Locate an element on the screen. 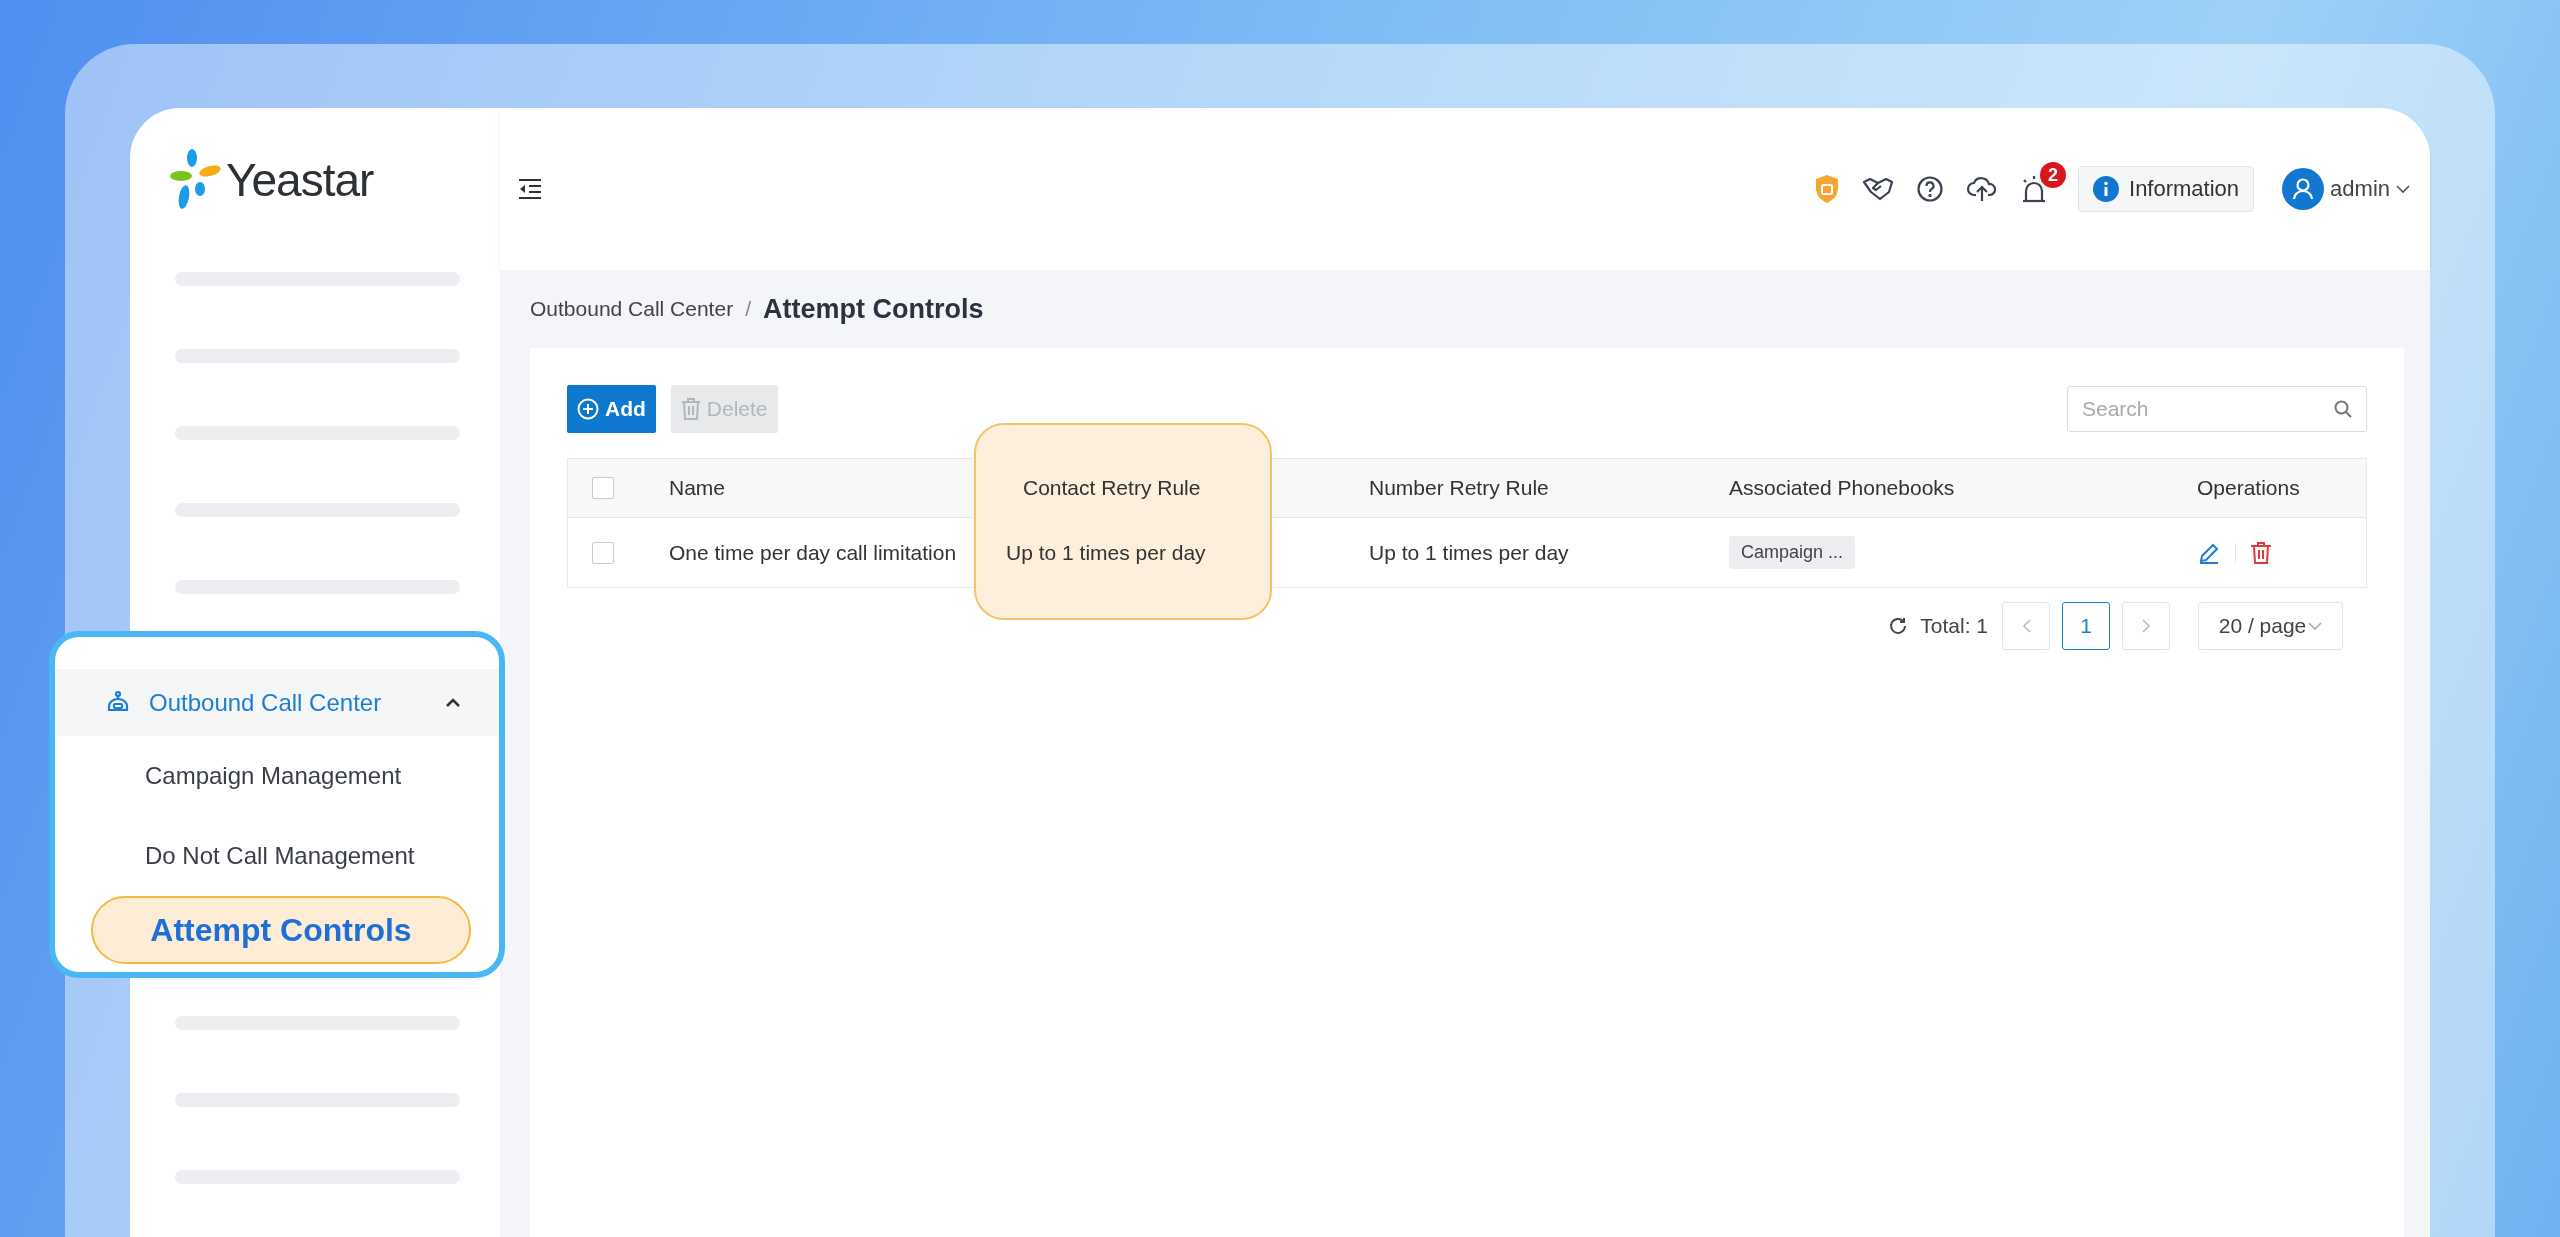 The width and height of the screenshot is (2560, 1237). user-menu: admin is located at coordinates (2346, 189).